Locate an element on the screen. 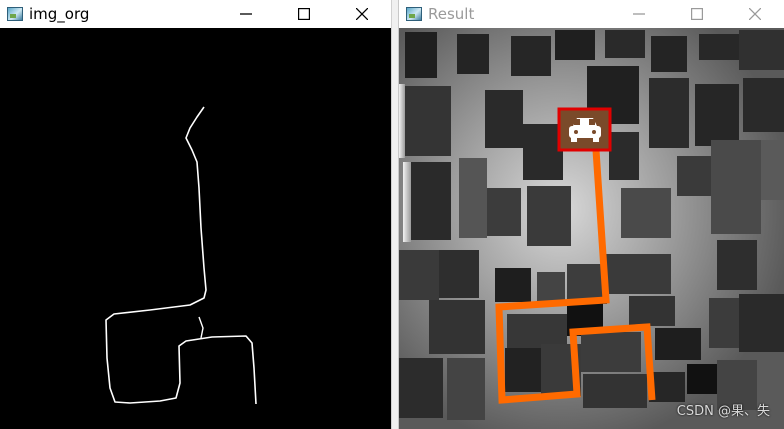 This screenshot has height=429, width=784. title-bar: img_org is located at coordinates (195, 14).